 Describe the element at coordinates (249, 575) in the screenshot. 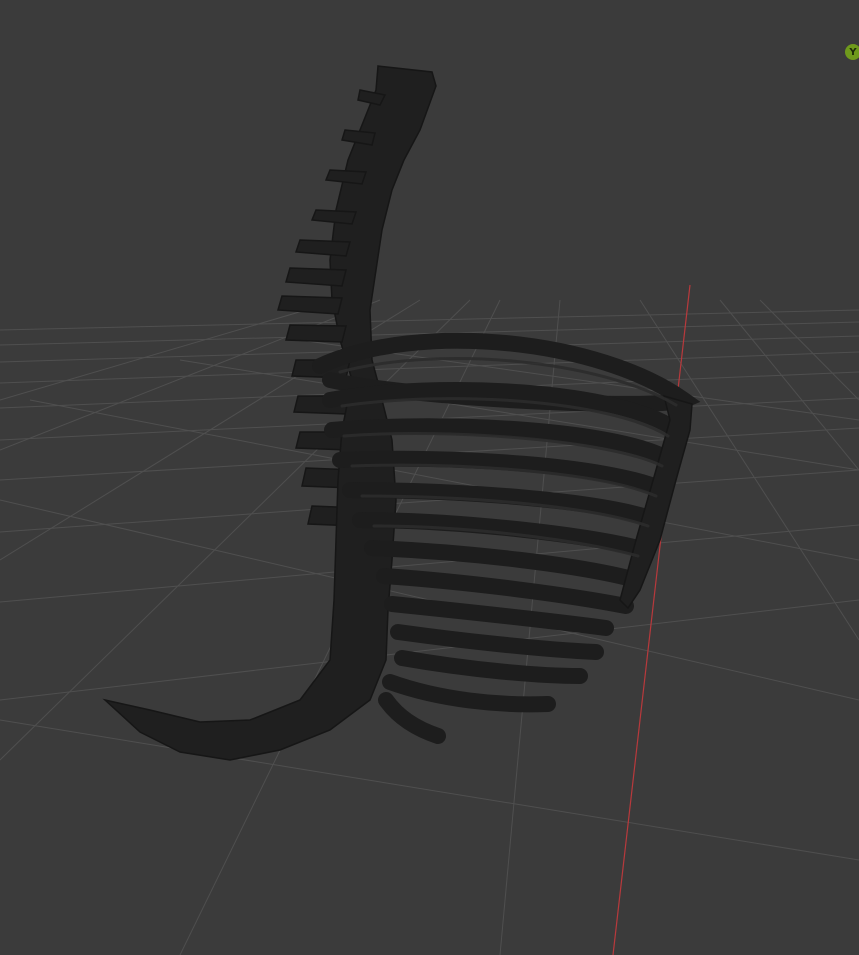

I see `spine-lower` at that location.